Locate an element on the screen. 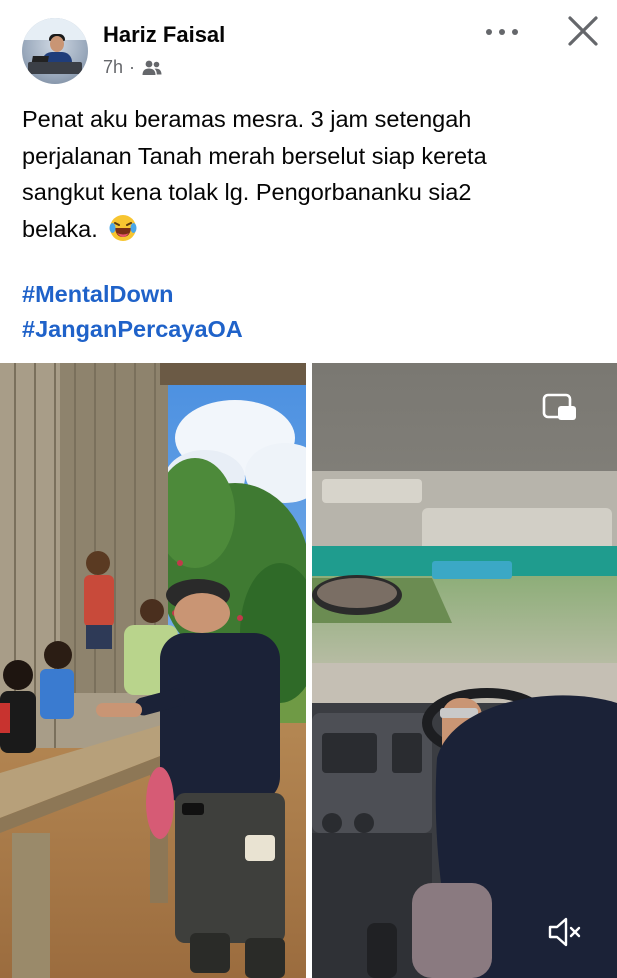 The width and height of the screenshot is (617, 978). post-text-line-end: belaka. is located at coordinates (60, 228).